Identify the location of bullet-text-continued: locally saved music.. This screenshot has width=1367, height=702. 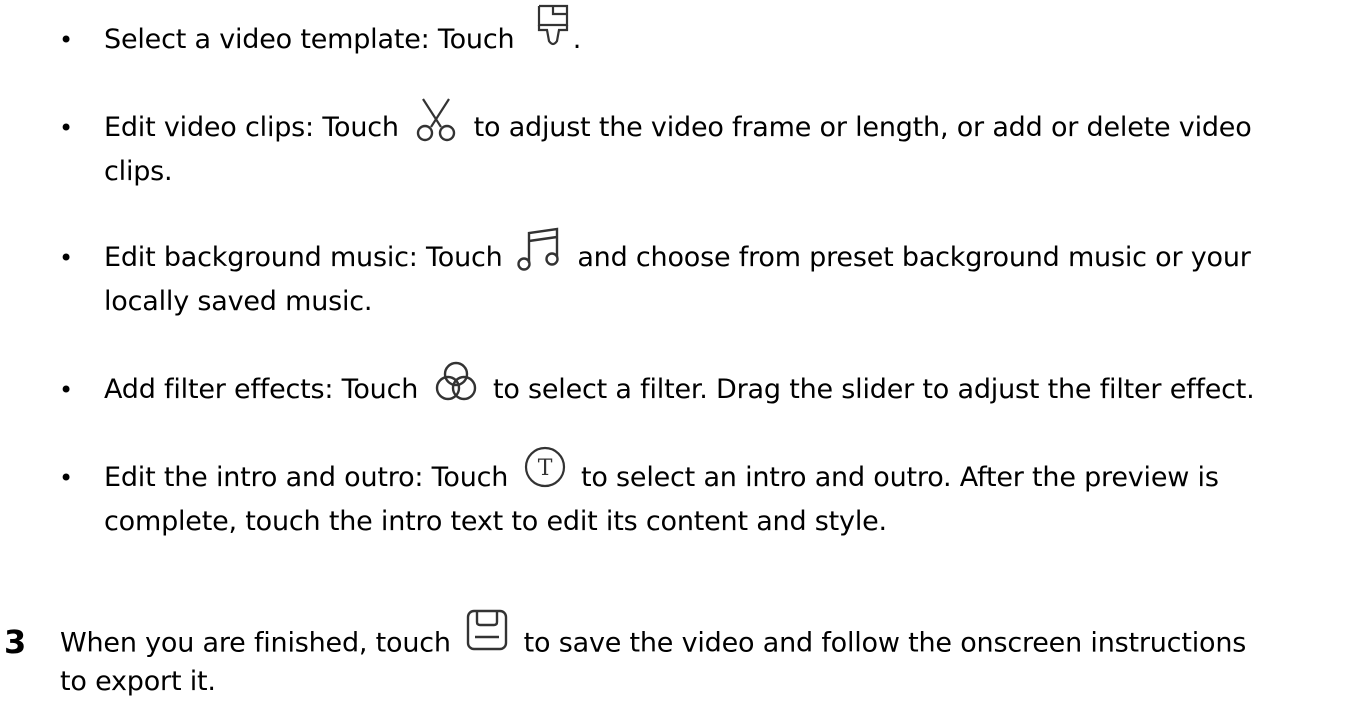
(238, 301).